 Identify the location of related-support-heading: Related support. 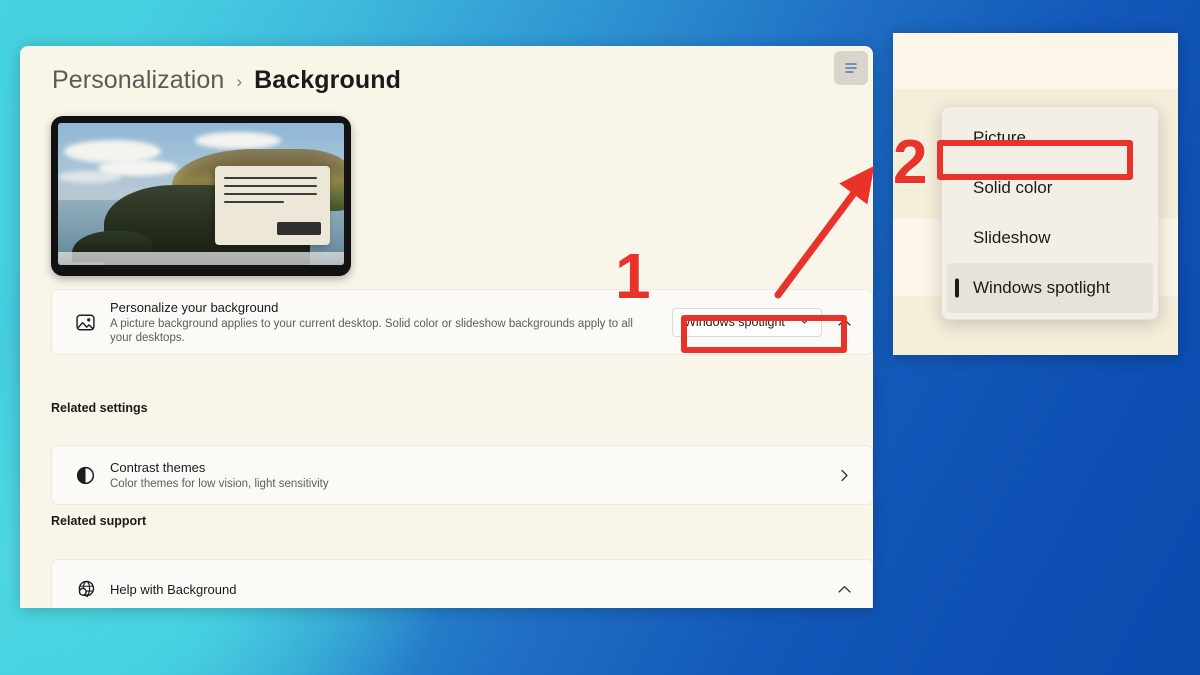
(99, 521).